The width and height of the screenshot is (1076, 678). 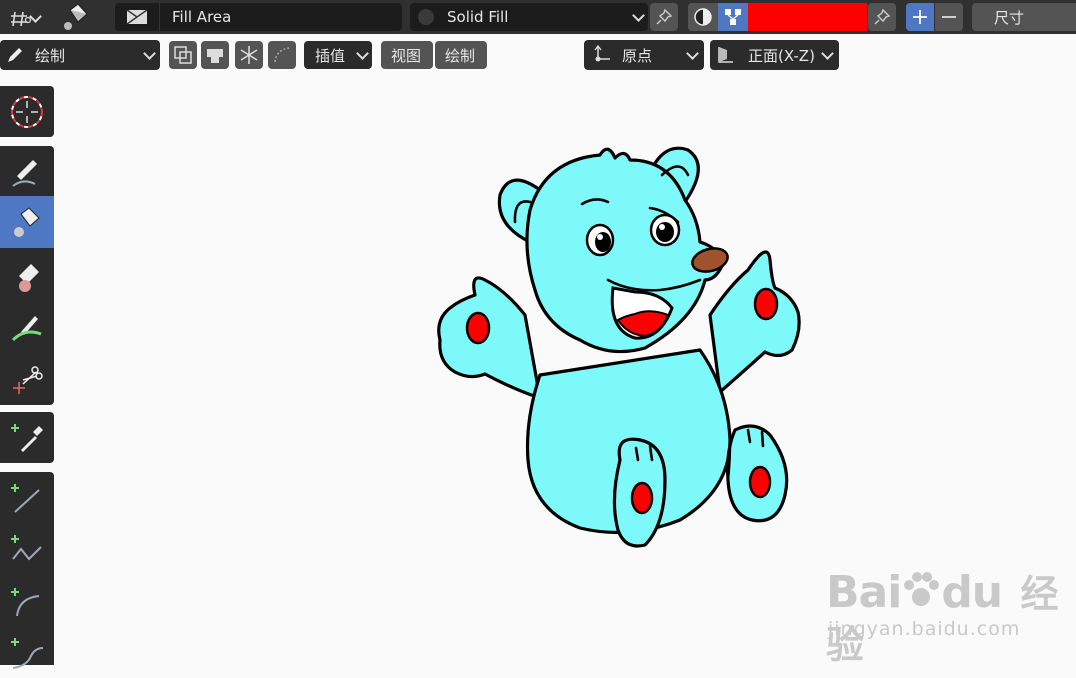 What do you see at coordinates (1009, 17) in the screenshot?
I see `size-label: 尺寸` at bounding box center [1009, 17].